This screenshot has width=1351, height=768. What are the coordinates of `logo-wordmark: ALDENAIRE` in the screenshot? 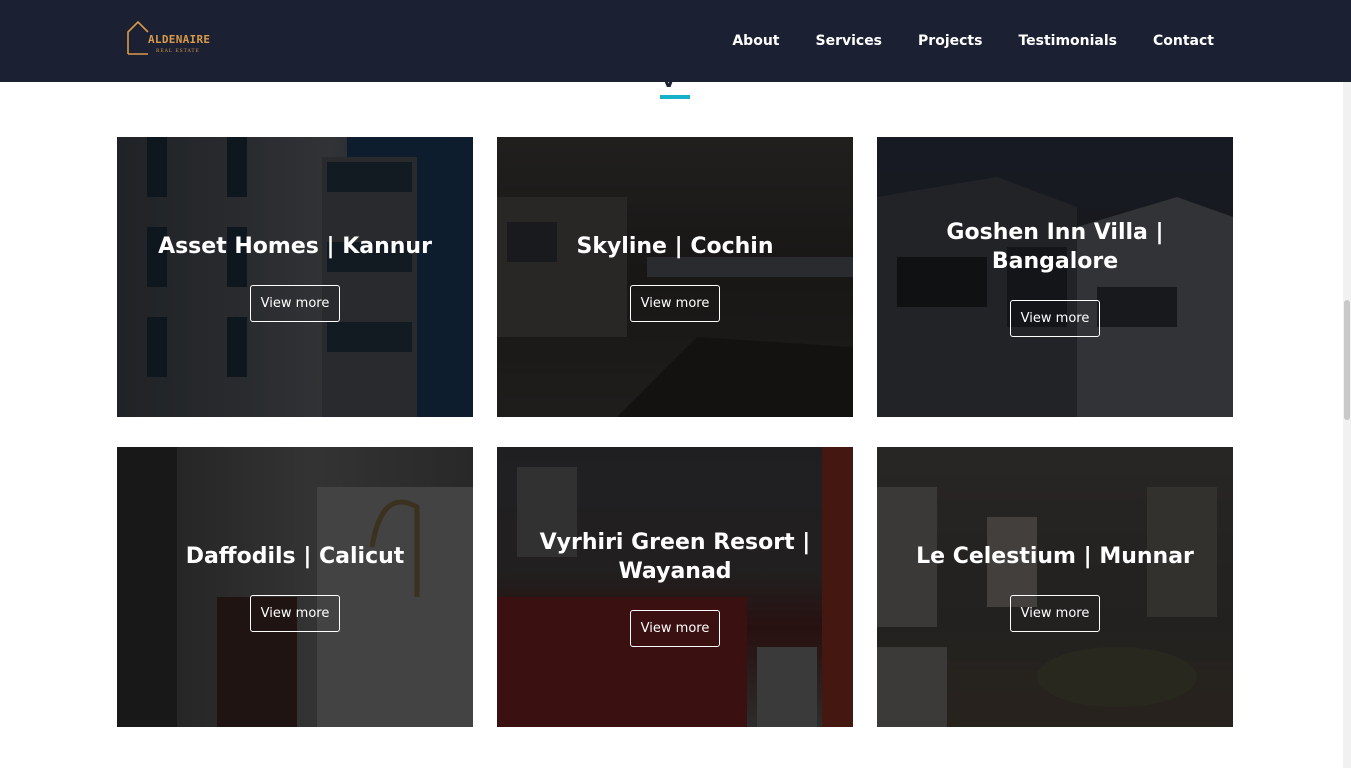 It's located at (179, 39).